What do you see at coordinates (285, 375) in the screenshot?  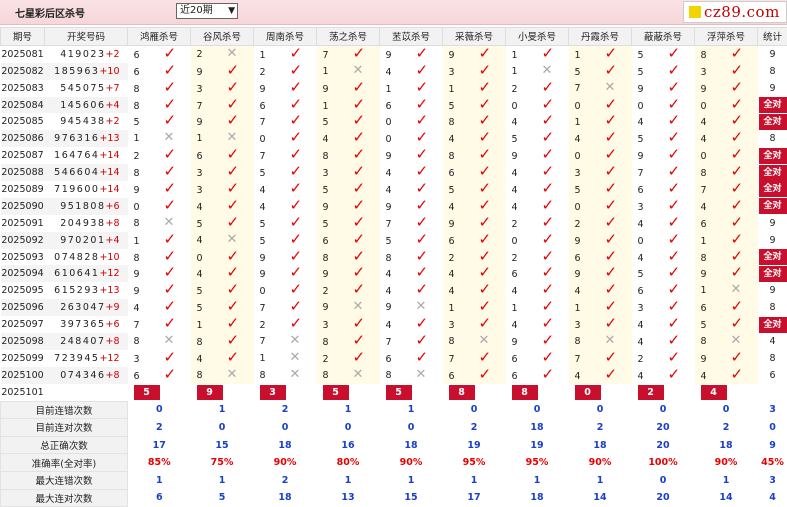 I see `kill-number-cell: 8✕` at bounding box center [285, 375].